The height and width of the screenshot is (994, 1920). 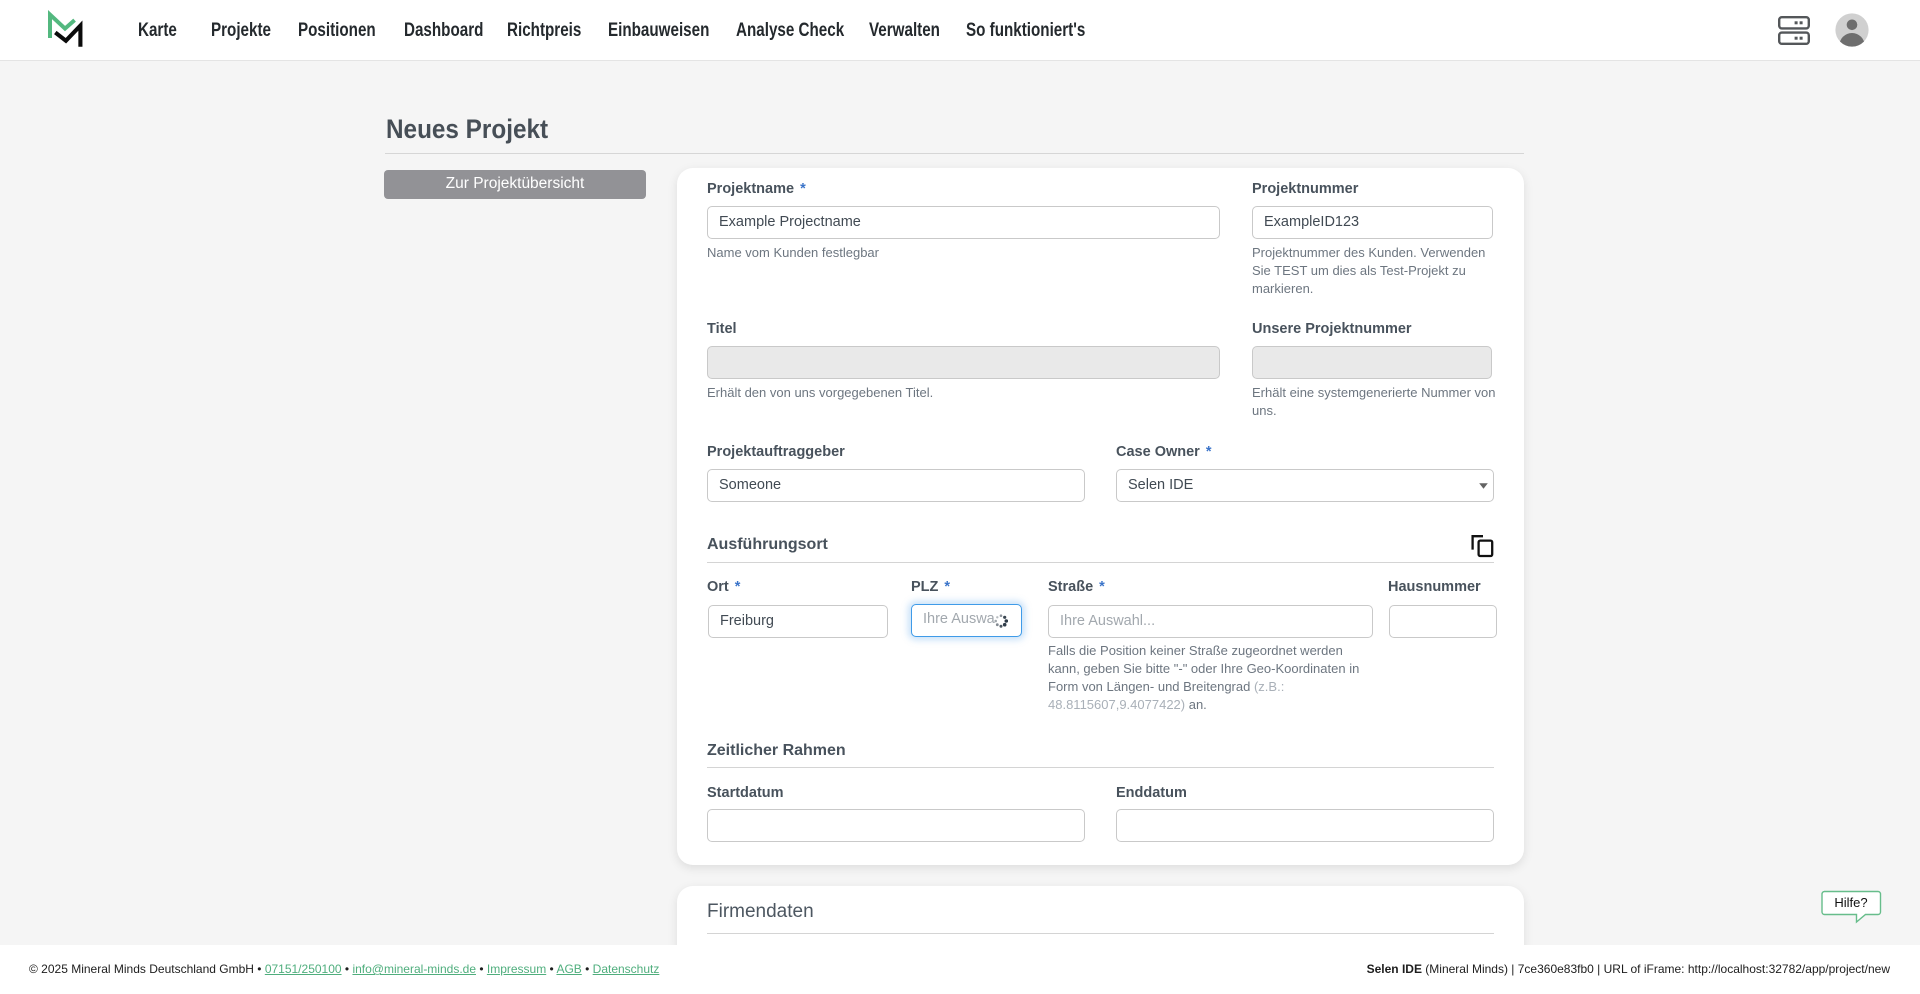 I want to click on svg-text: Hilfe?, so click(x=1850, y=902).